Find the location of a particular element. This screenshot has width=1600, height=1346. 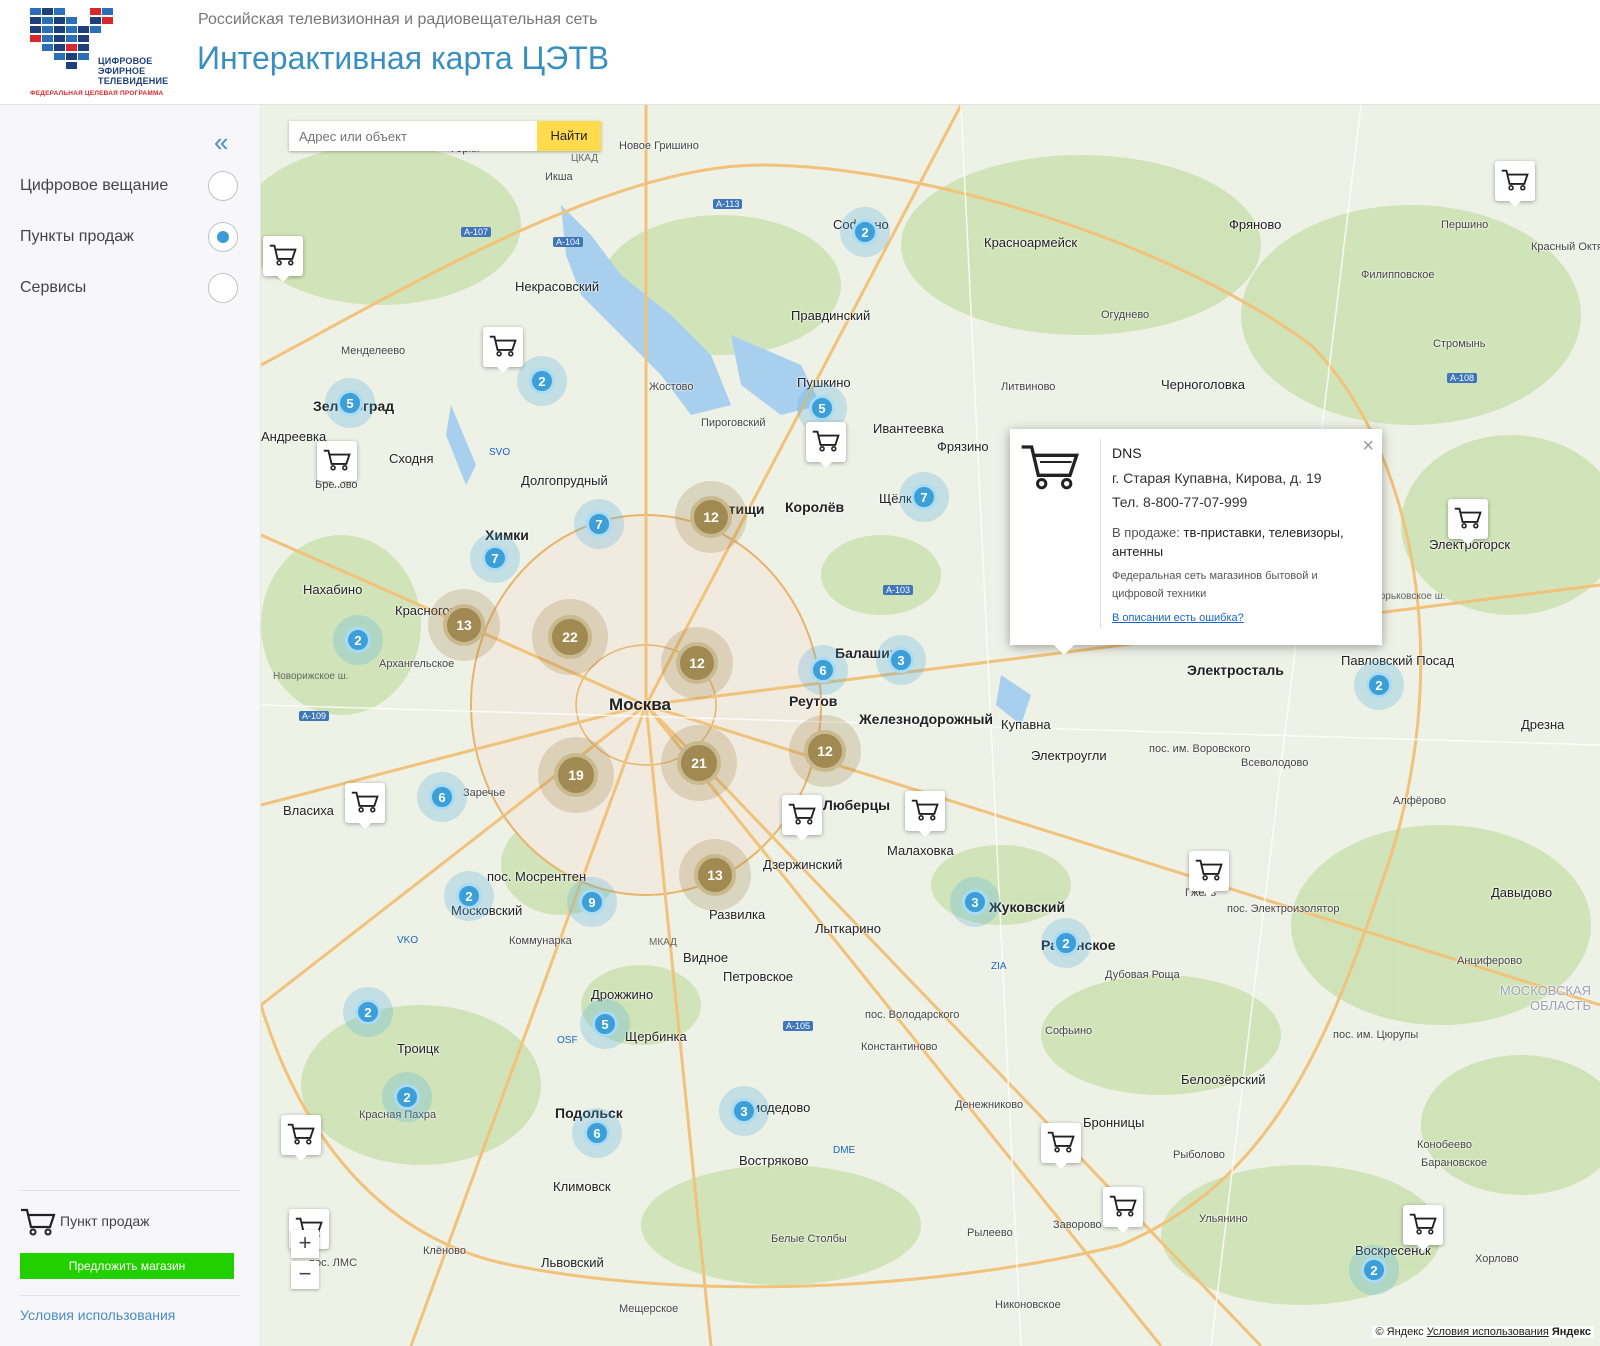

map-cluster: 19 is located at coordinates (576, 775).